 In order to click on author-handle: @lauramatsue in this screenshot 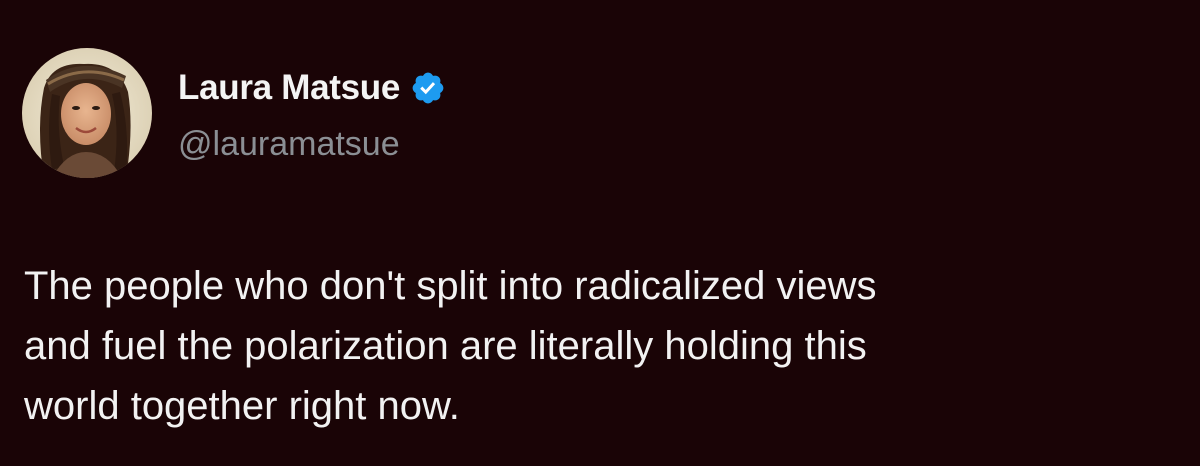, I will do `click(289, 144)`.